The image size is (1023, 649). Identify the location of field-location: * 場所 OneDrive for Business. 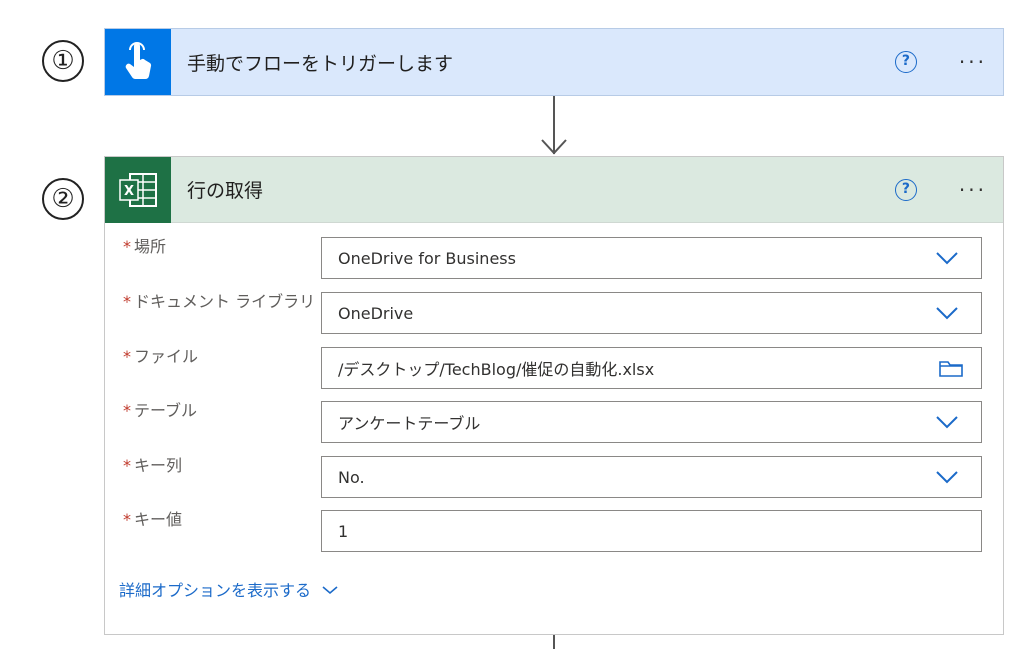
(554, 258).